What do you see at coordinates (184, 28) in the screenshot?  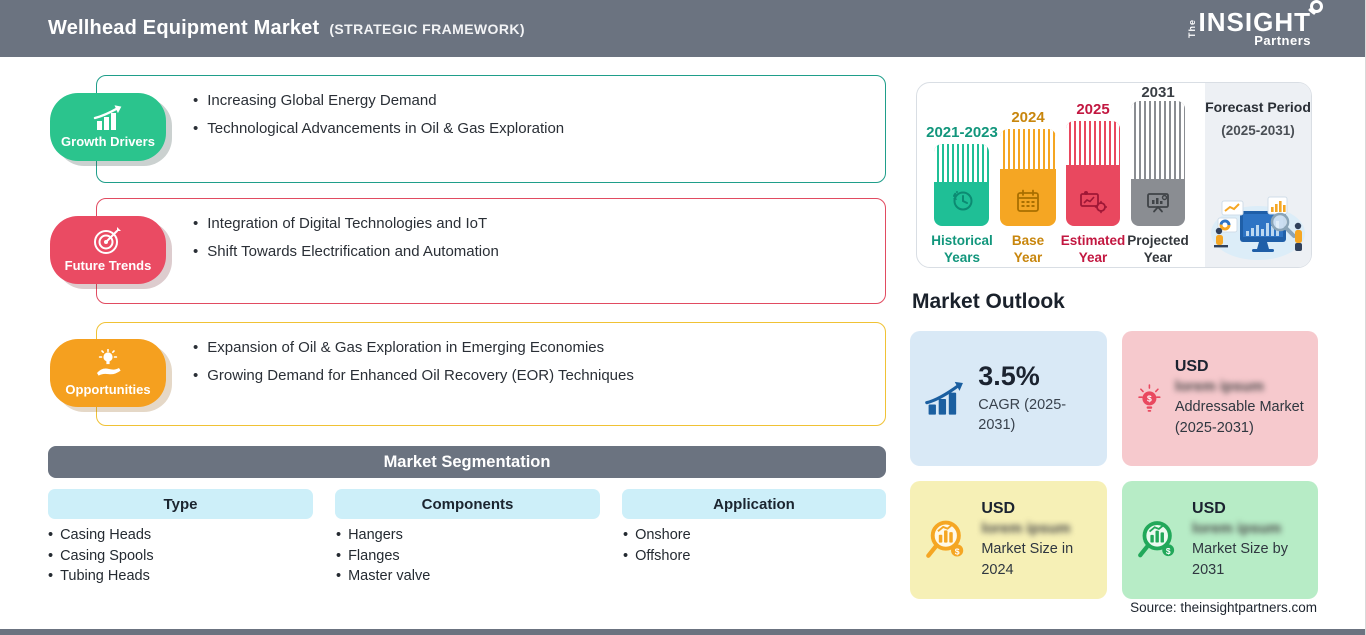 I see `page-title: Wellhead Equipment Market` at bounding box center [184, 28].